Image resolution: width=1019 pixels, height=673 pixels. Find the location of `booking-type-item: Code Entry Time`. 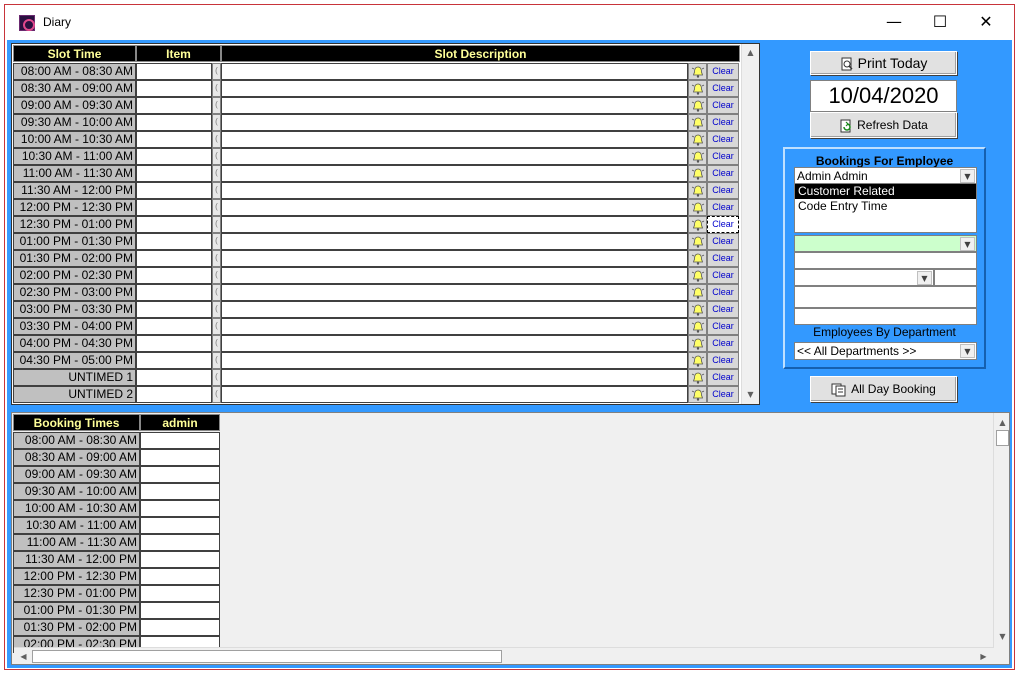

booking-type-item: Code Entry Time is located at coordinates (885, 206).